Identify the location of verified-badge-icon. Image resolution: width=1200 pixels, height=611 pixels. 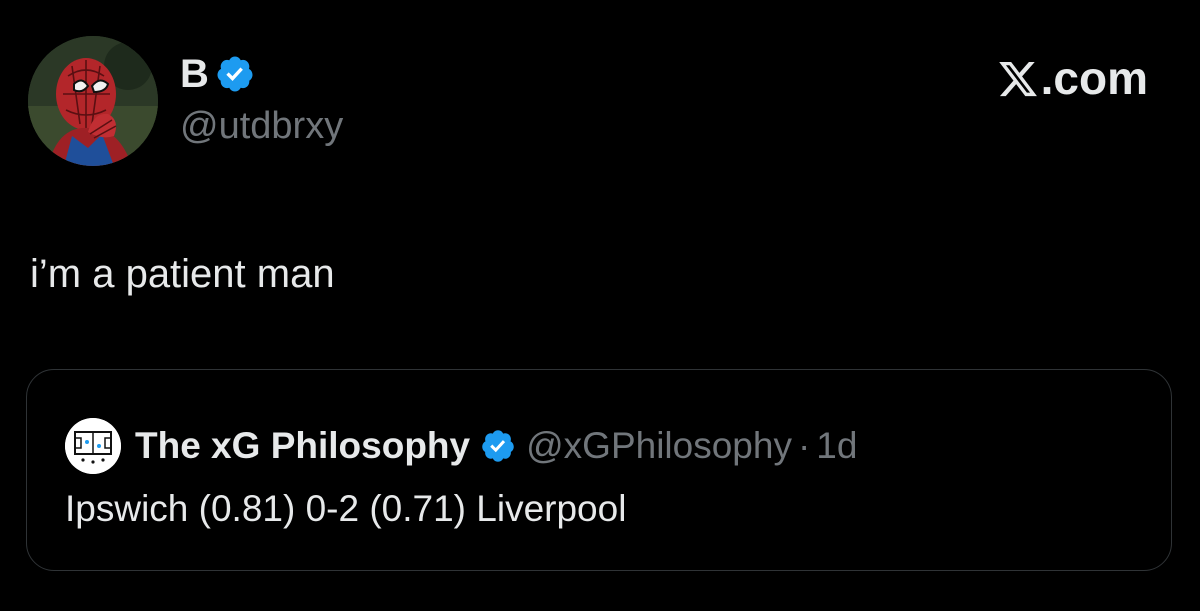
(235, 74).